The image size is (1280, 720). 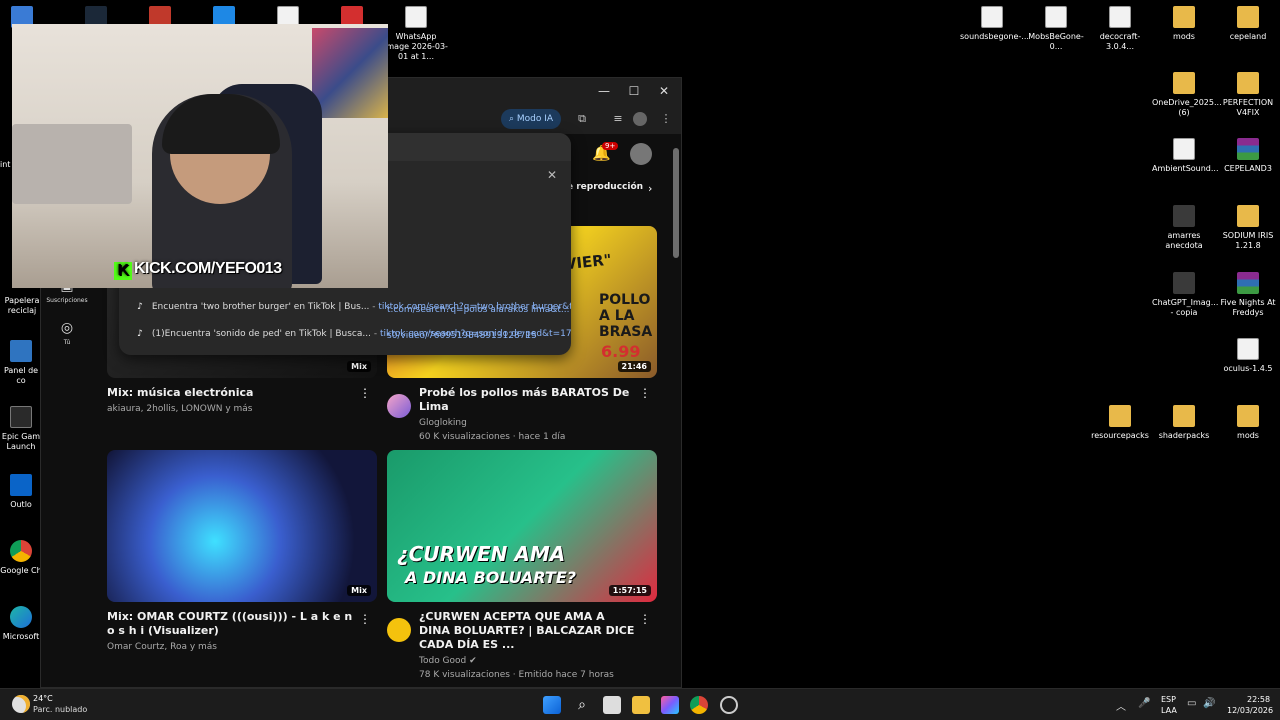 What do you see at coordinates (676, 203) in the screenshot?
I see `scrollbar-thumb` at bounding box center [676, 203].